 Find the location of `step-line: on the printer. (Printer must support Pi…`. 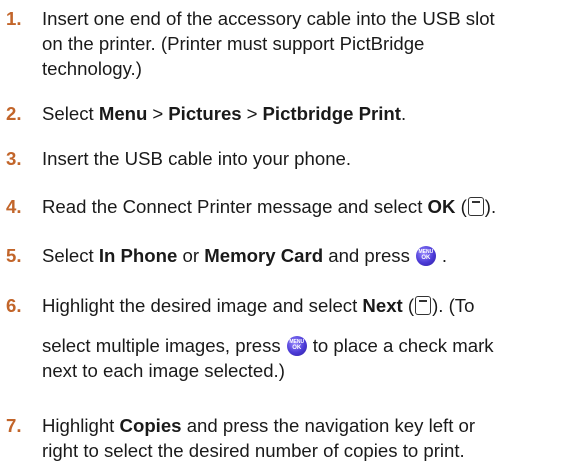

step-line: on the printer. (Printer must support Pi… is located at coordinates (233, 43).